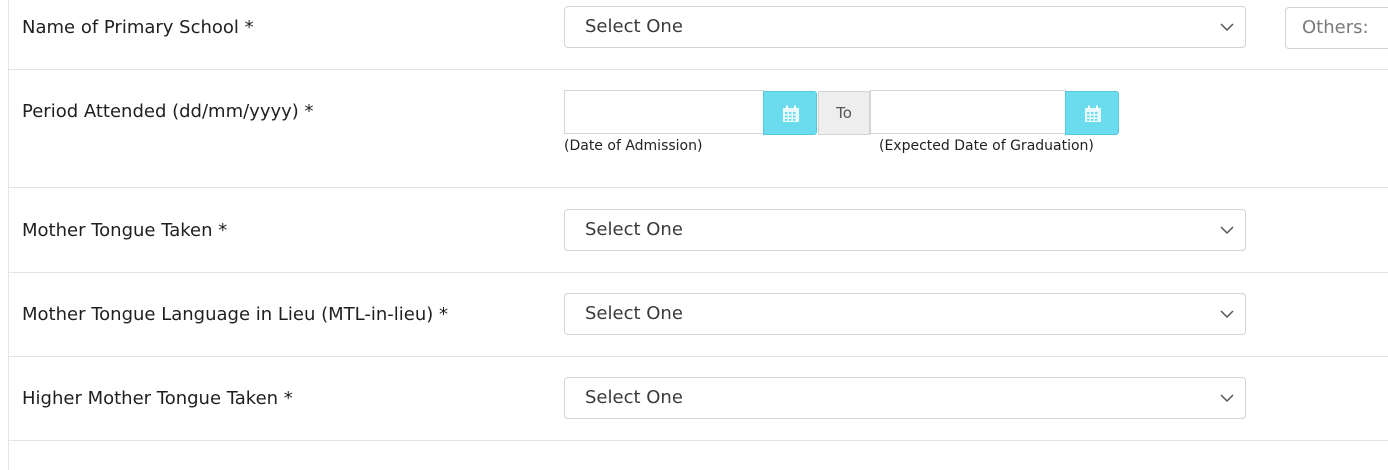 Image resolution: width=1388 pixels, height=470 pixels. I want to click on mtl-in-lieu-select: Select One, so click(905, 314).